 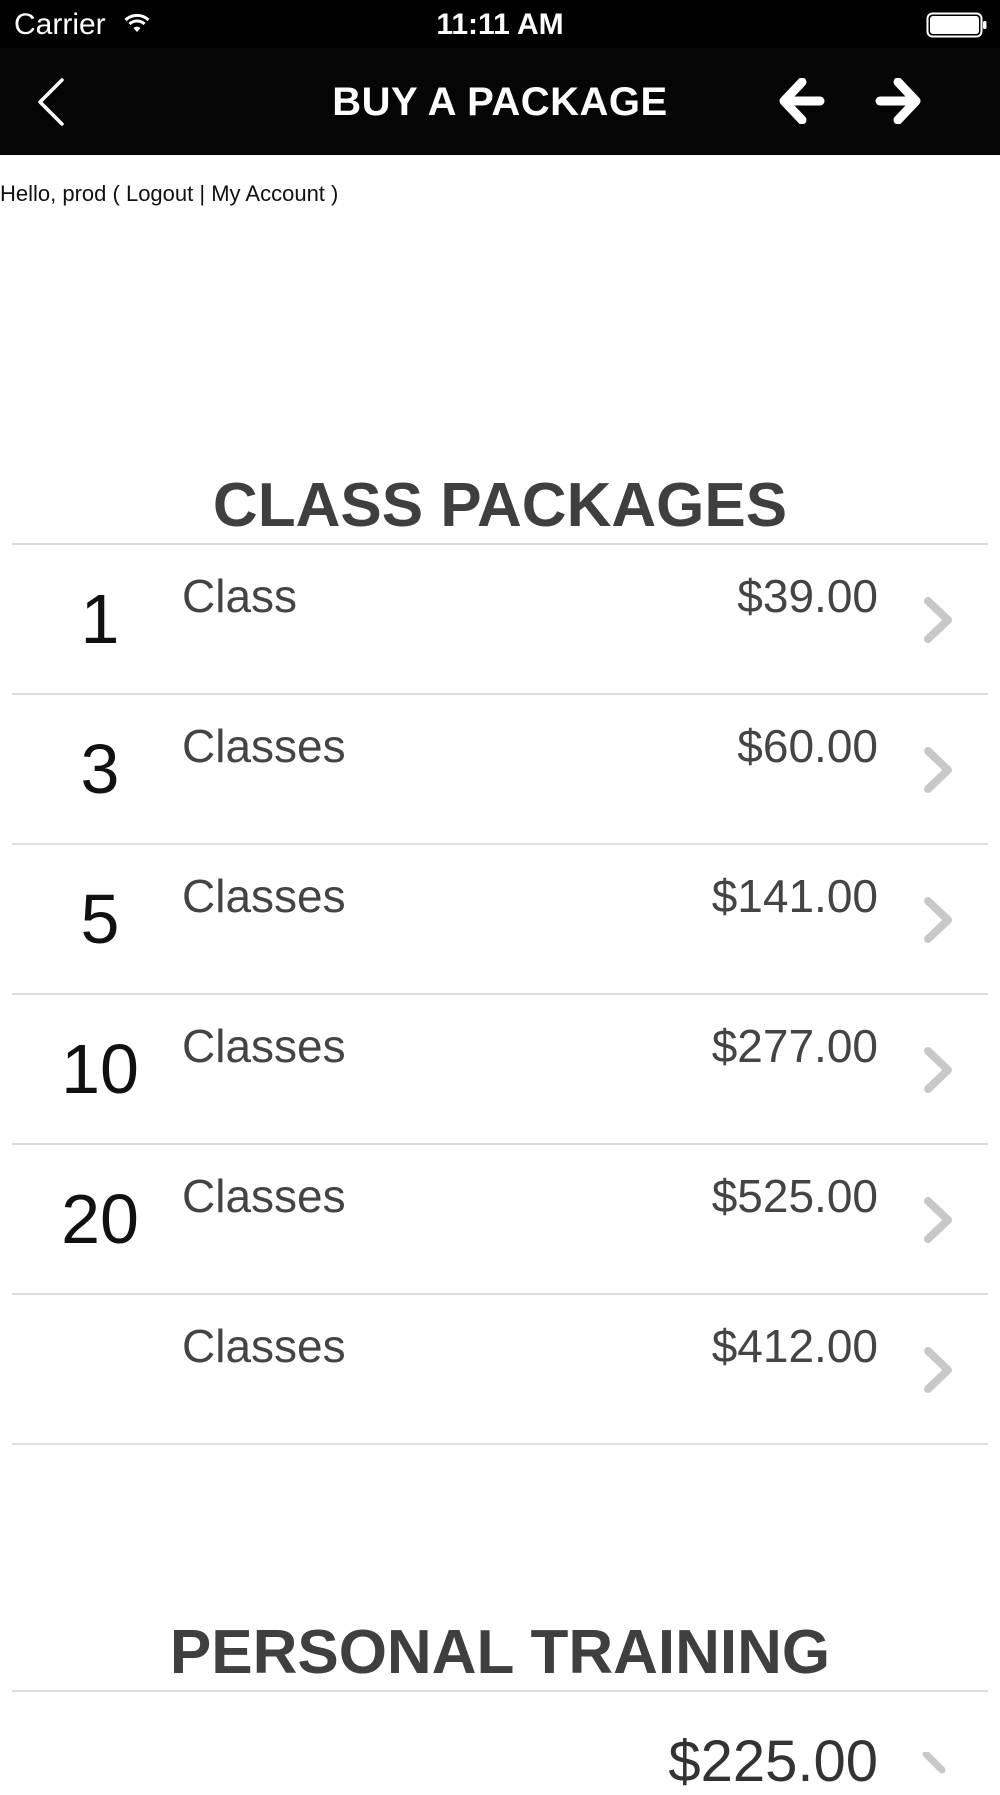 I want to click on package-unit: Class, so click(x=240, y=596).